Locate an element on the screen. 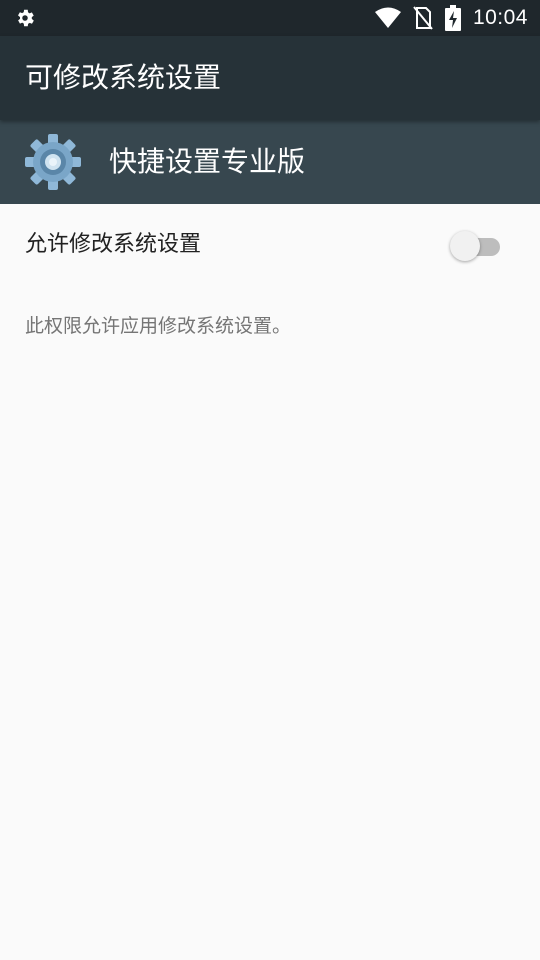 This screenshot has height=960, width=540. page-title: 可修改系统设置 is located at coordinates (123, 77).